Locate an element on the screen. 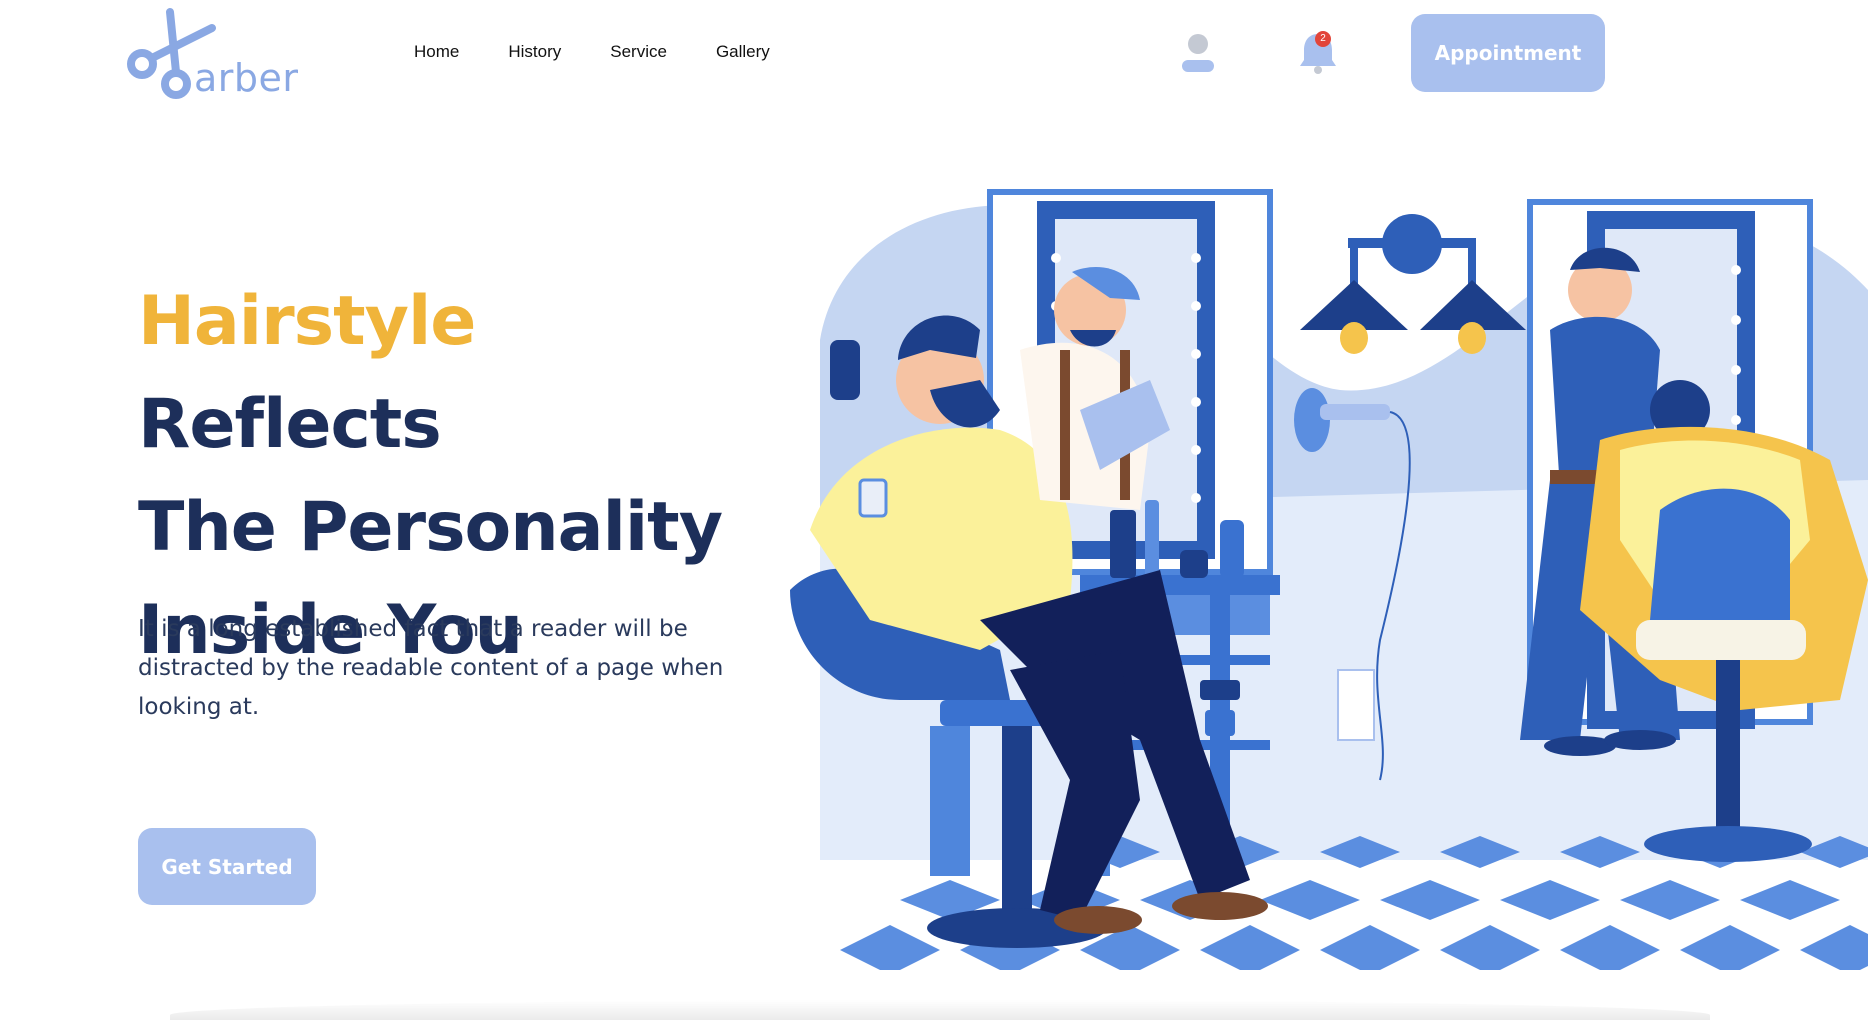  main-nav: Home History Service Gallery is located at coordinates (616, 52).